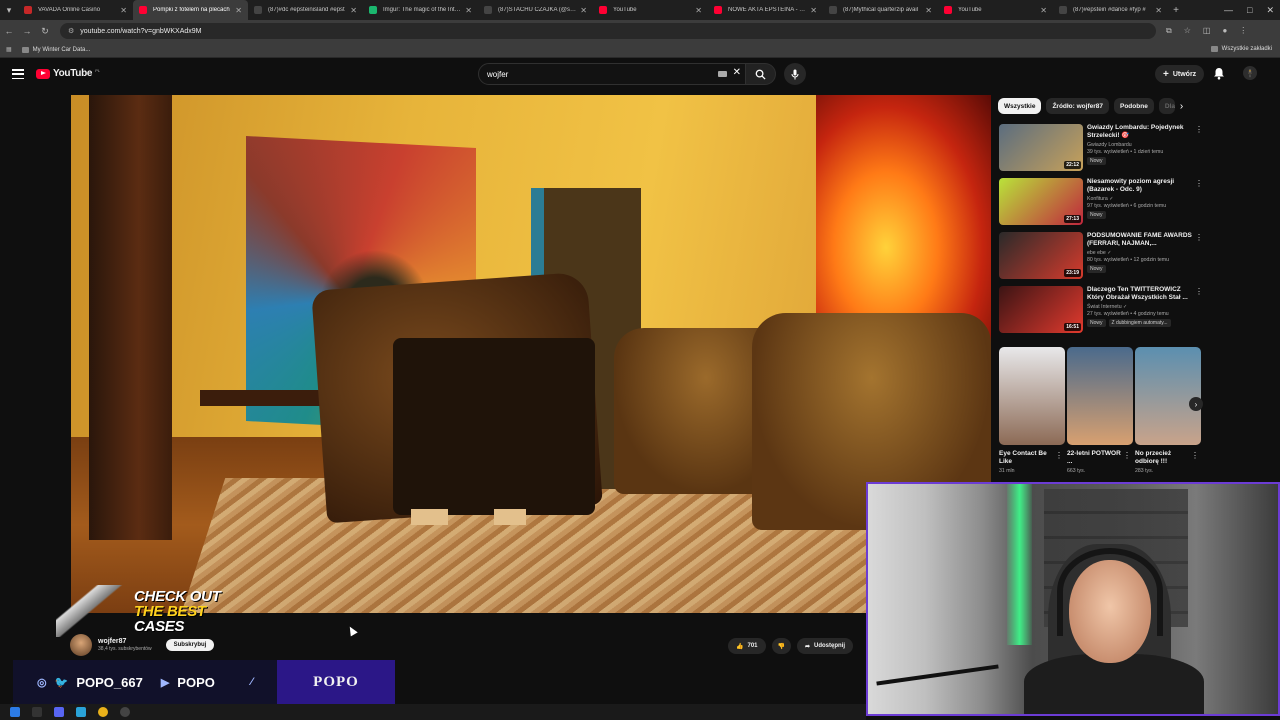 Image resolution: width=1280 pixels, height=720 pixels. What do you see at coordinates (15, 712) in the screenshot?
I see `windows-start-icon` at bounding box center [15, 712].